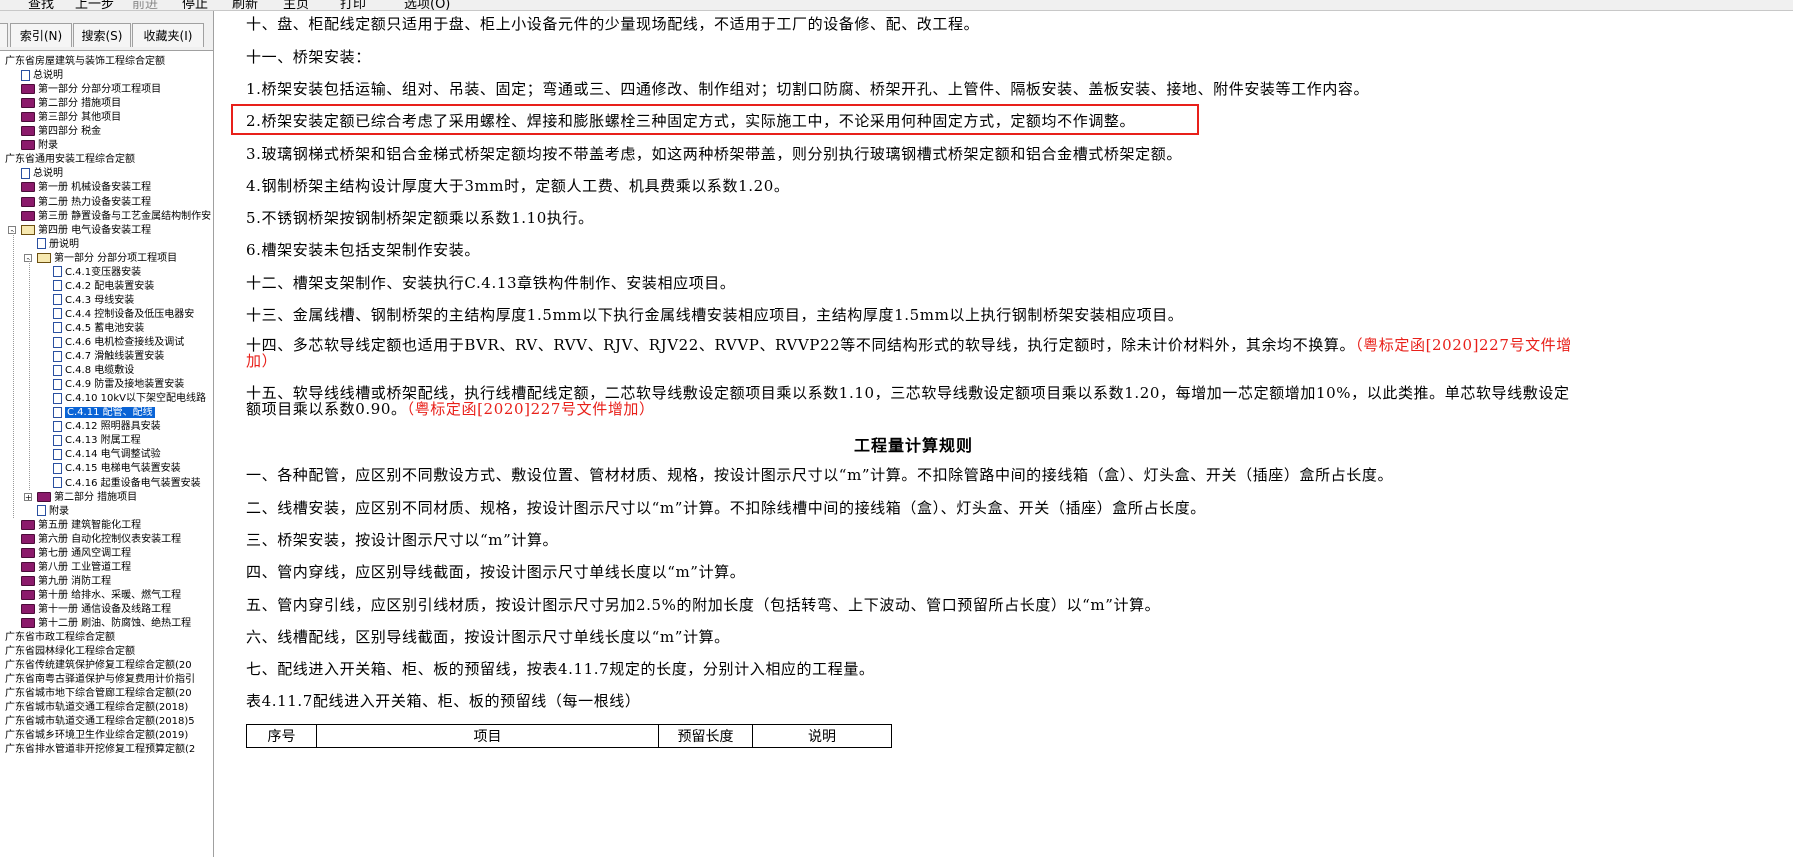 Image resolution: width=1793 pixels, height=857 pixels. What do you see at coordinates (102, 35) in the screenshot?
I see `tab-search: 搜索(S)` at bounding box center [102, 35].